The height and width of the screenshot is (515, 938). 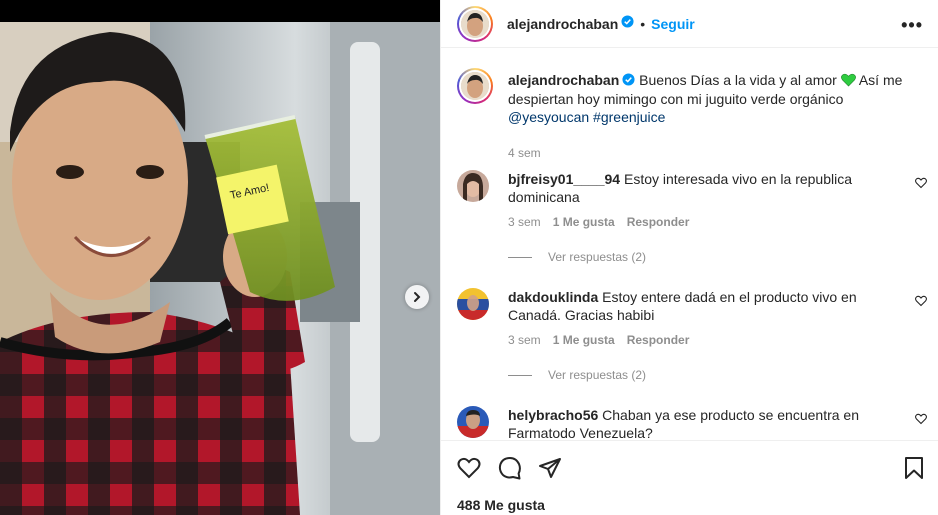 What do you see at coordinates (564, 179) in the screenshot?
I see `commenter-username: bjfreisy01____94` at bounding box center [564, 179].